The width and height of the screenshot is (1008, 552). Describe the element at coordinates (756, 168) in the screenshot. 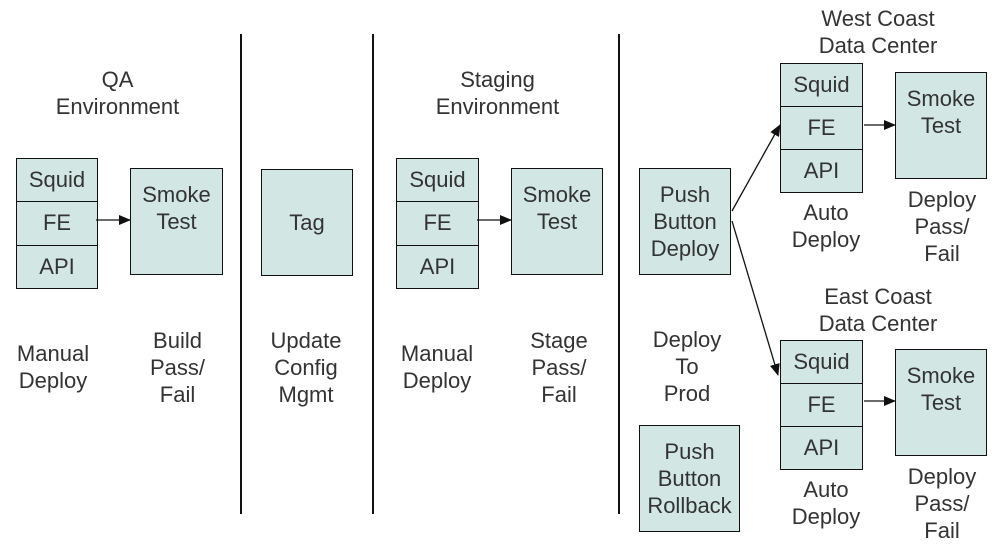

I see `deploy-to-west-arrow` at that location.